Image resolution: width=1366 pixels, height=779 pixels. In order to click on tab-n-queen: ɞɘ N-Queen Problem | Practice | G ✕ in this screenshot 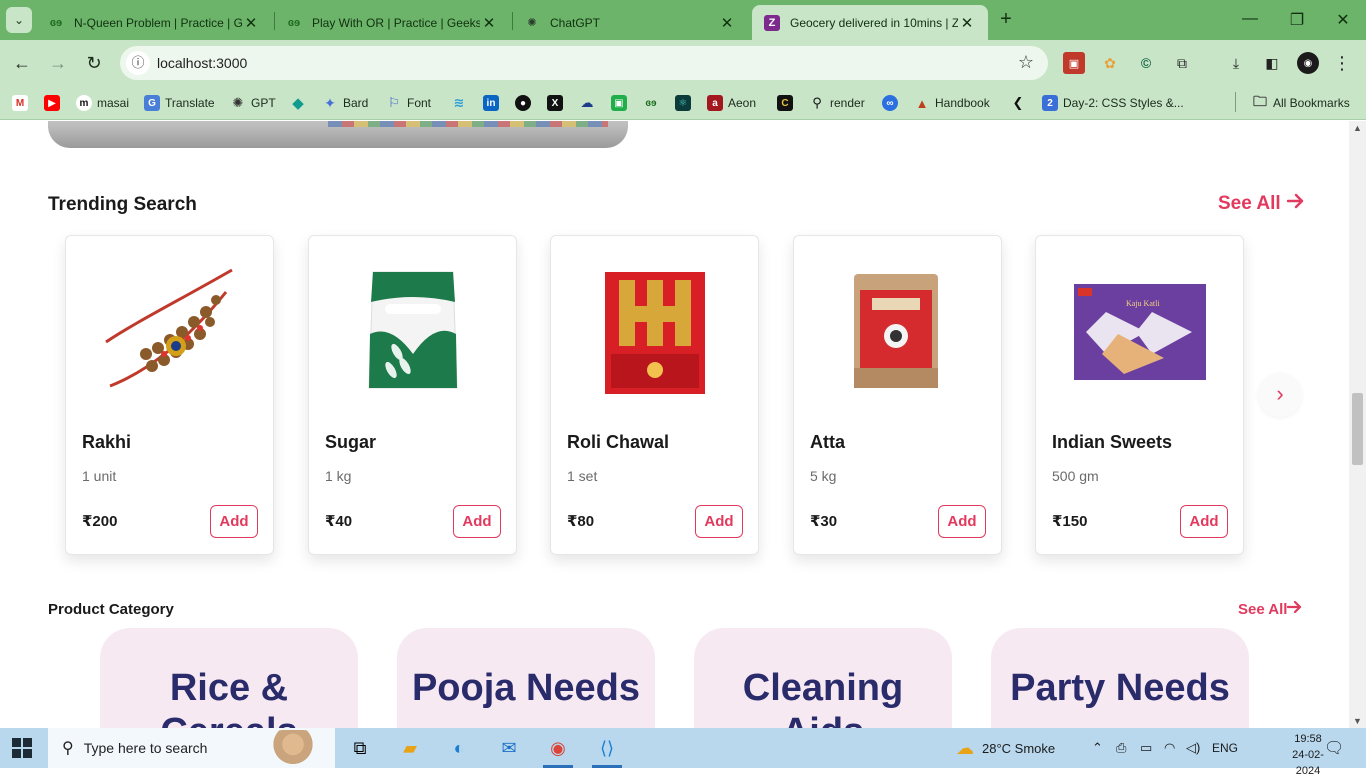, I will do `click(154, 22)`.